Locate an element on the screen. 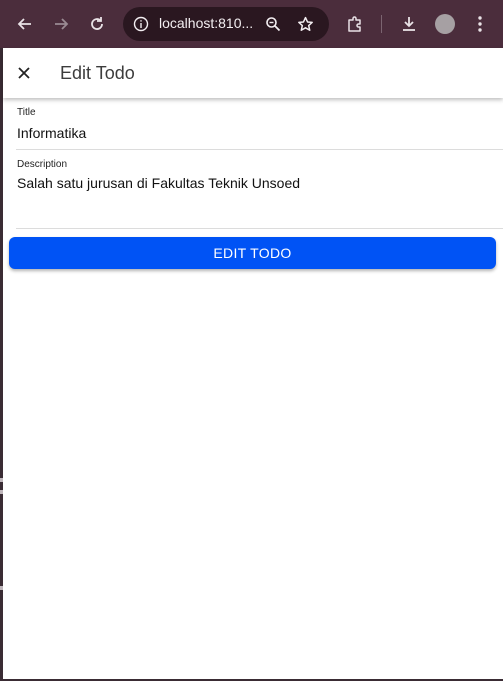 This screenshot has width=503, height=681. title-underline is located at coordinates (259, 149).